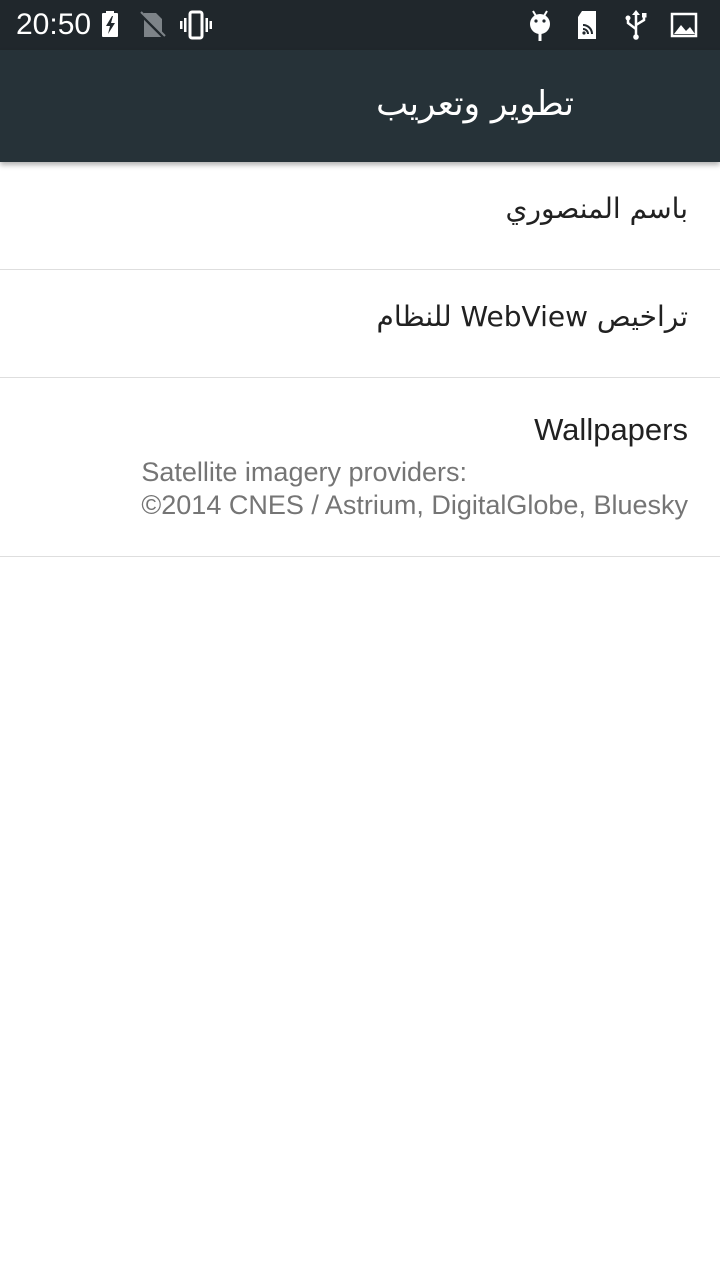 The width and height of the screenshot is (720, 1280). Describe the element at coordinates (360, 106) in the screenshot. I see `app-bar: تطوير وتعريب` at that location.